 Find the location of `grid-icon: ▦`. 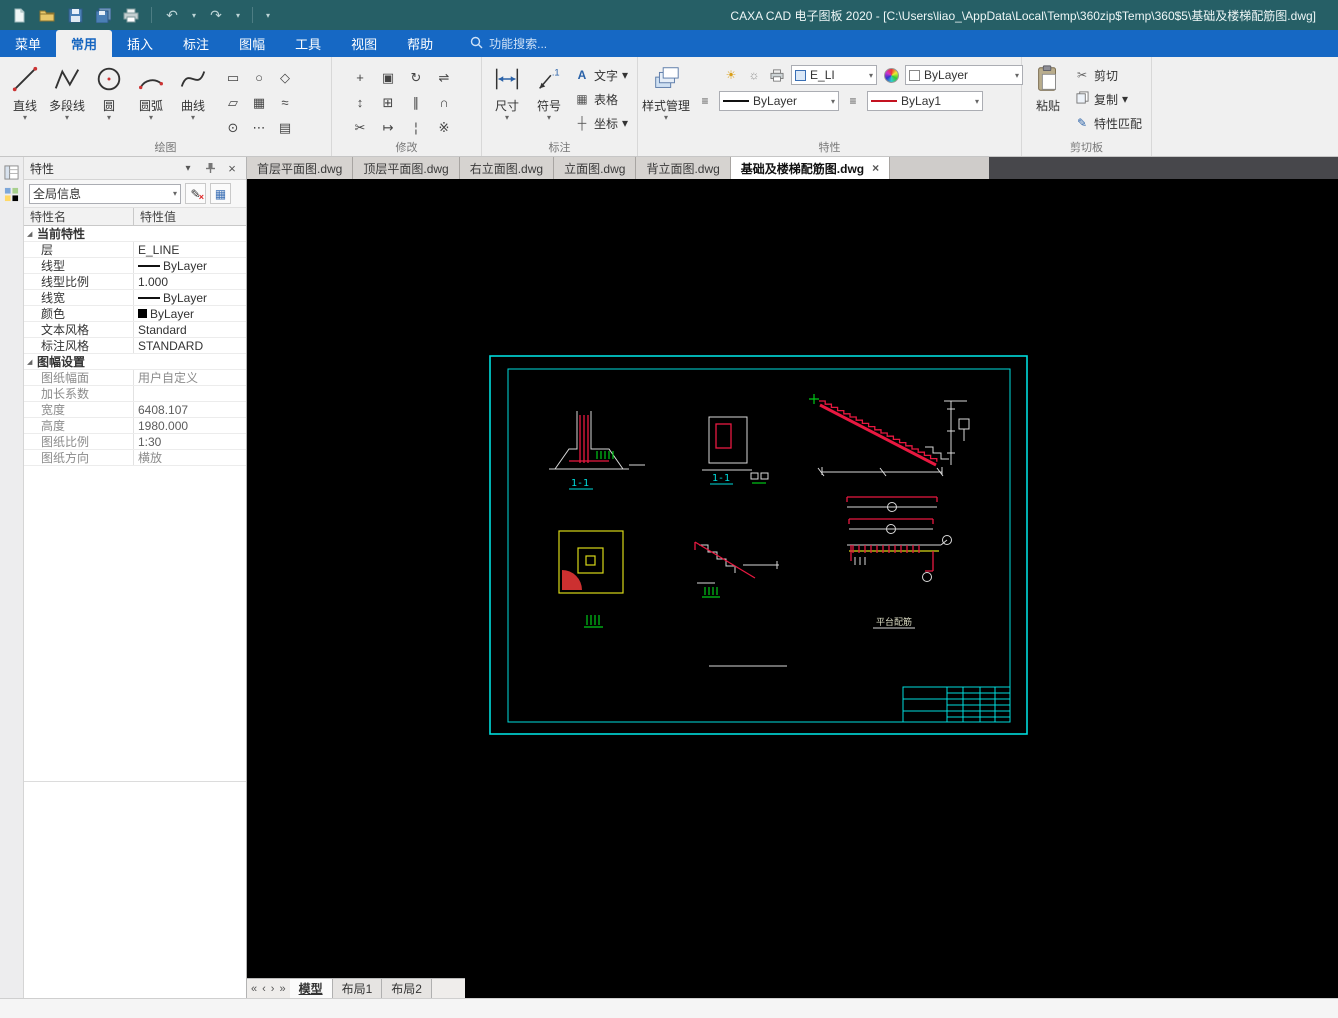

grid-icon: ▦ is located at coordinates (220, 193).